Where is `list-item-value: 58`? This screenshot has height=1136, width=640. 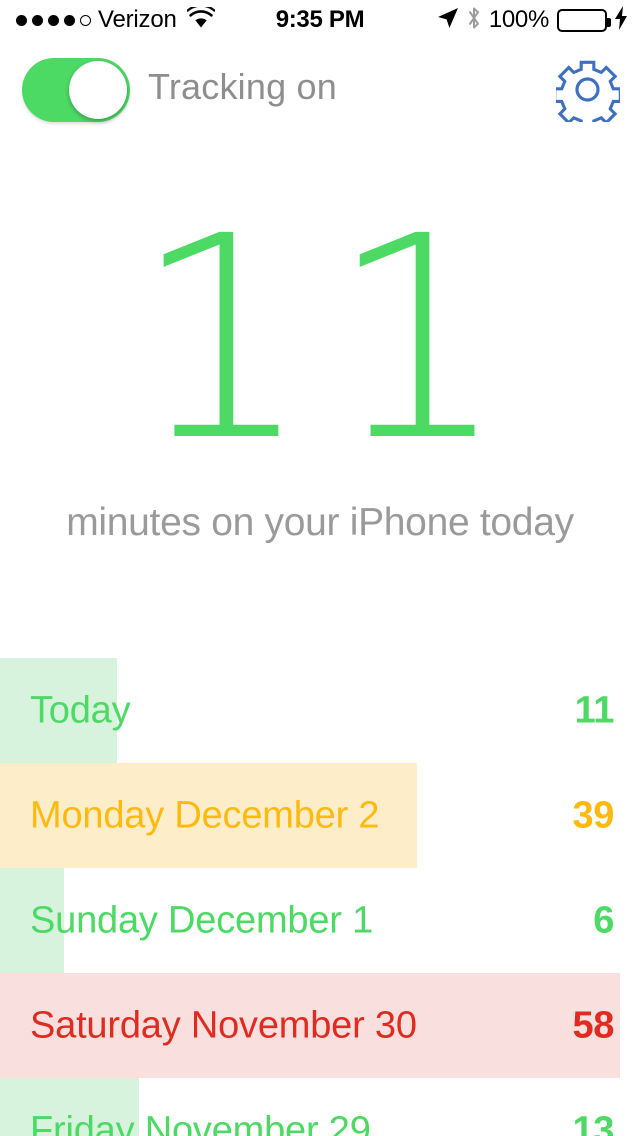 list-item-value: 58 is located at coordinates (593, 1025).